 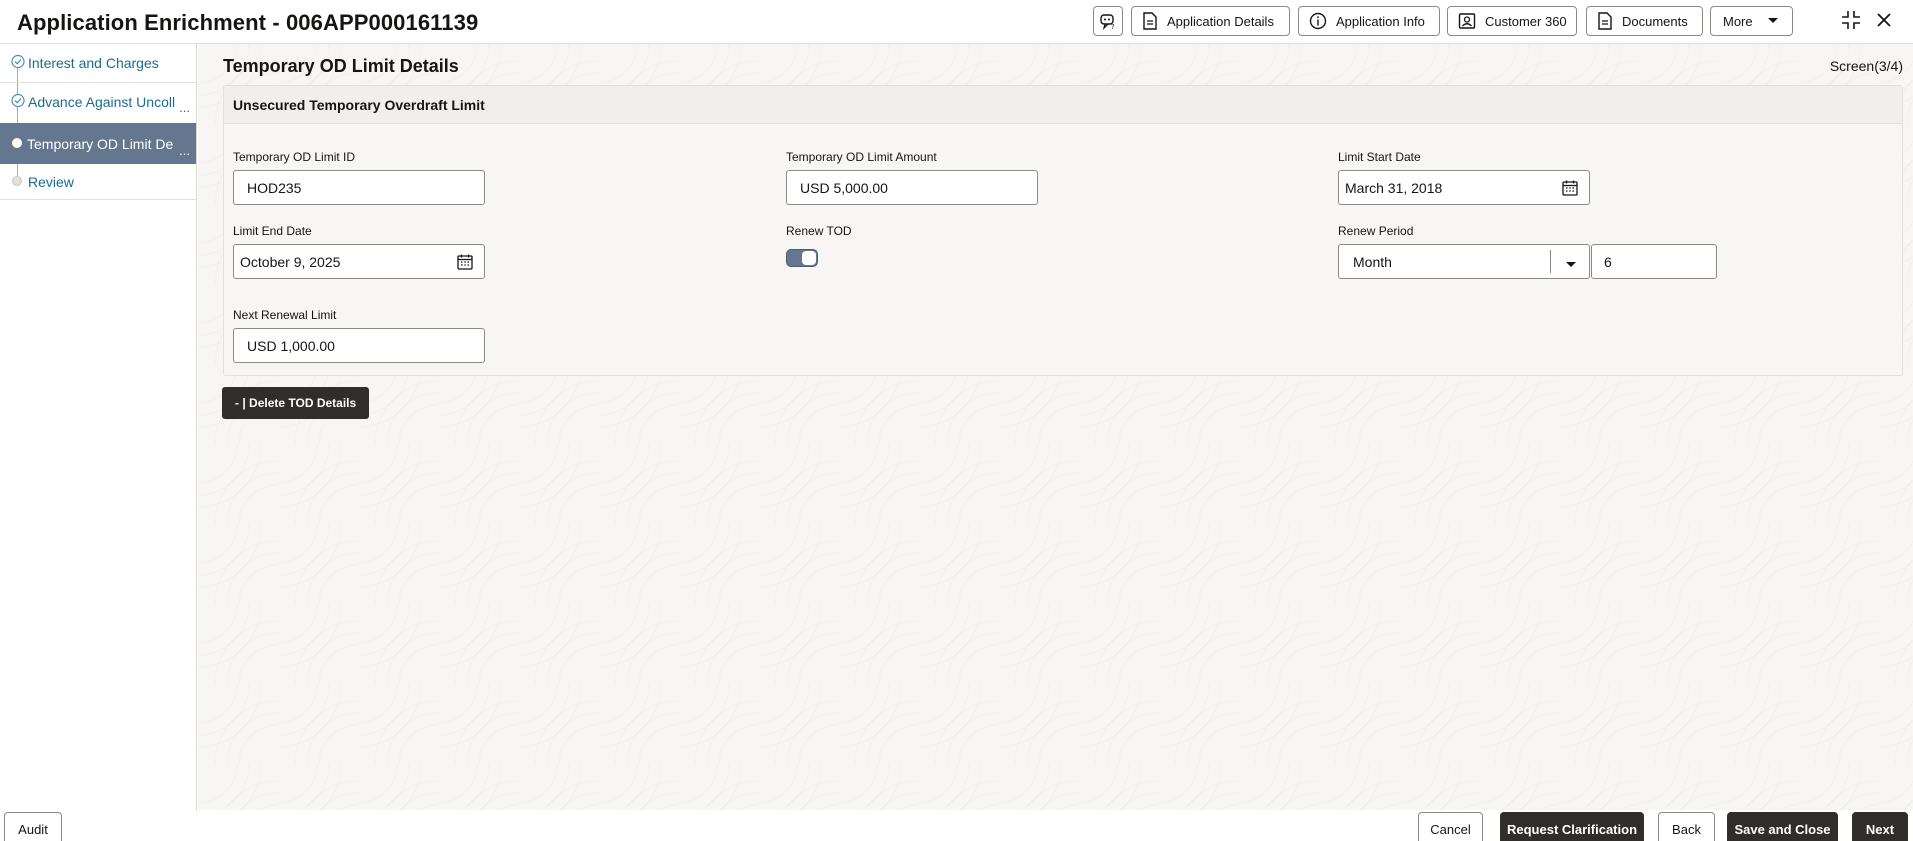 I want to click on close-button, so click(x=1884, y=22).